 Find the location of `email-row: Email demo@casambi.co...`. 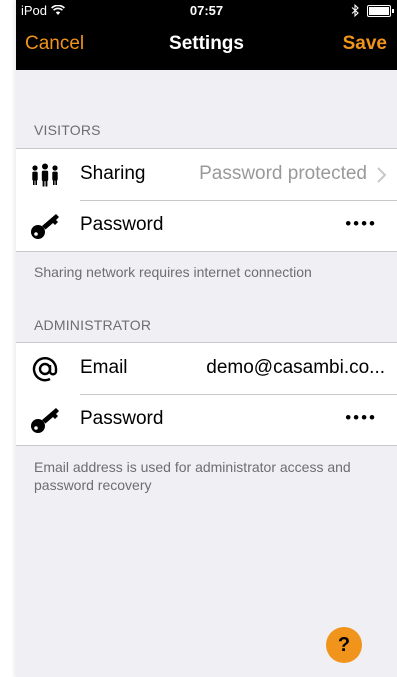

email-row: Email demo@casambi.co... is located at coordinates (206, 368).